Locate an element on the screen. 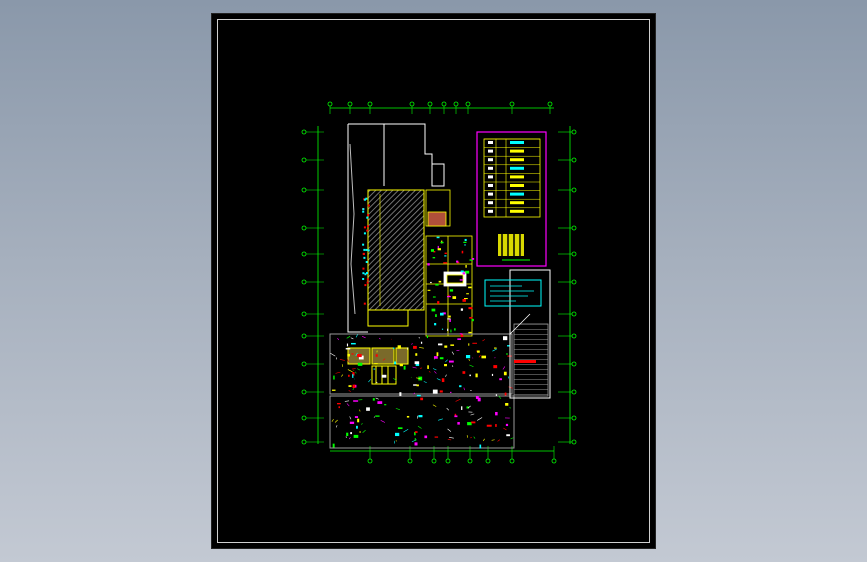 The width and height of the screenshot is (867, 562). stair-block is located at coordinates (530, 334).